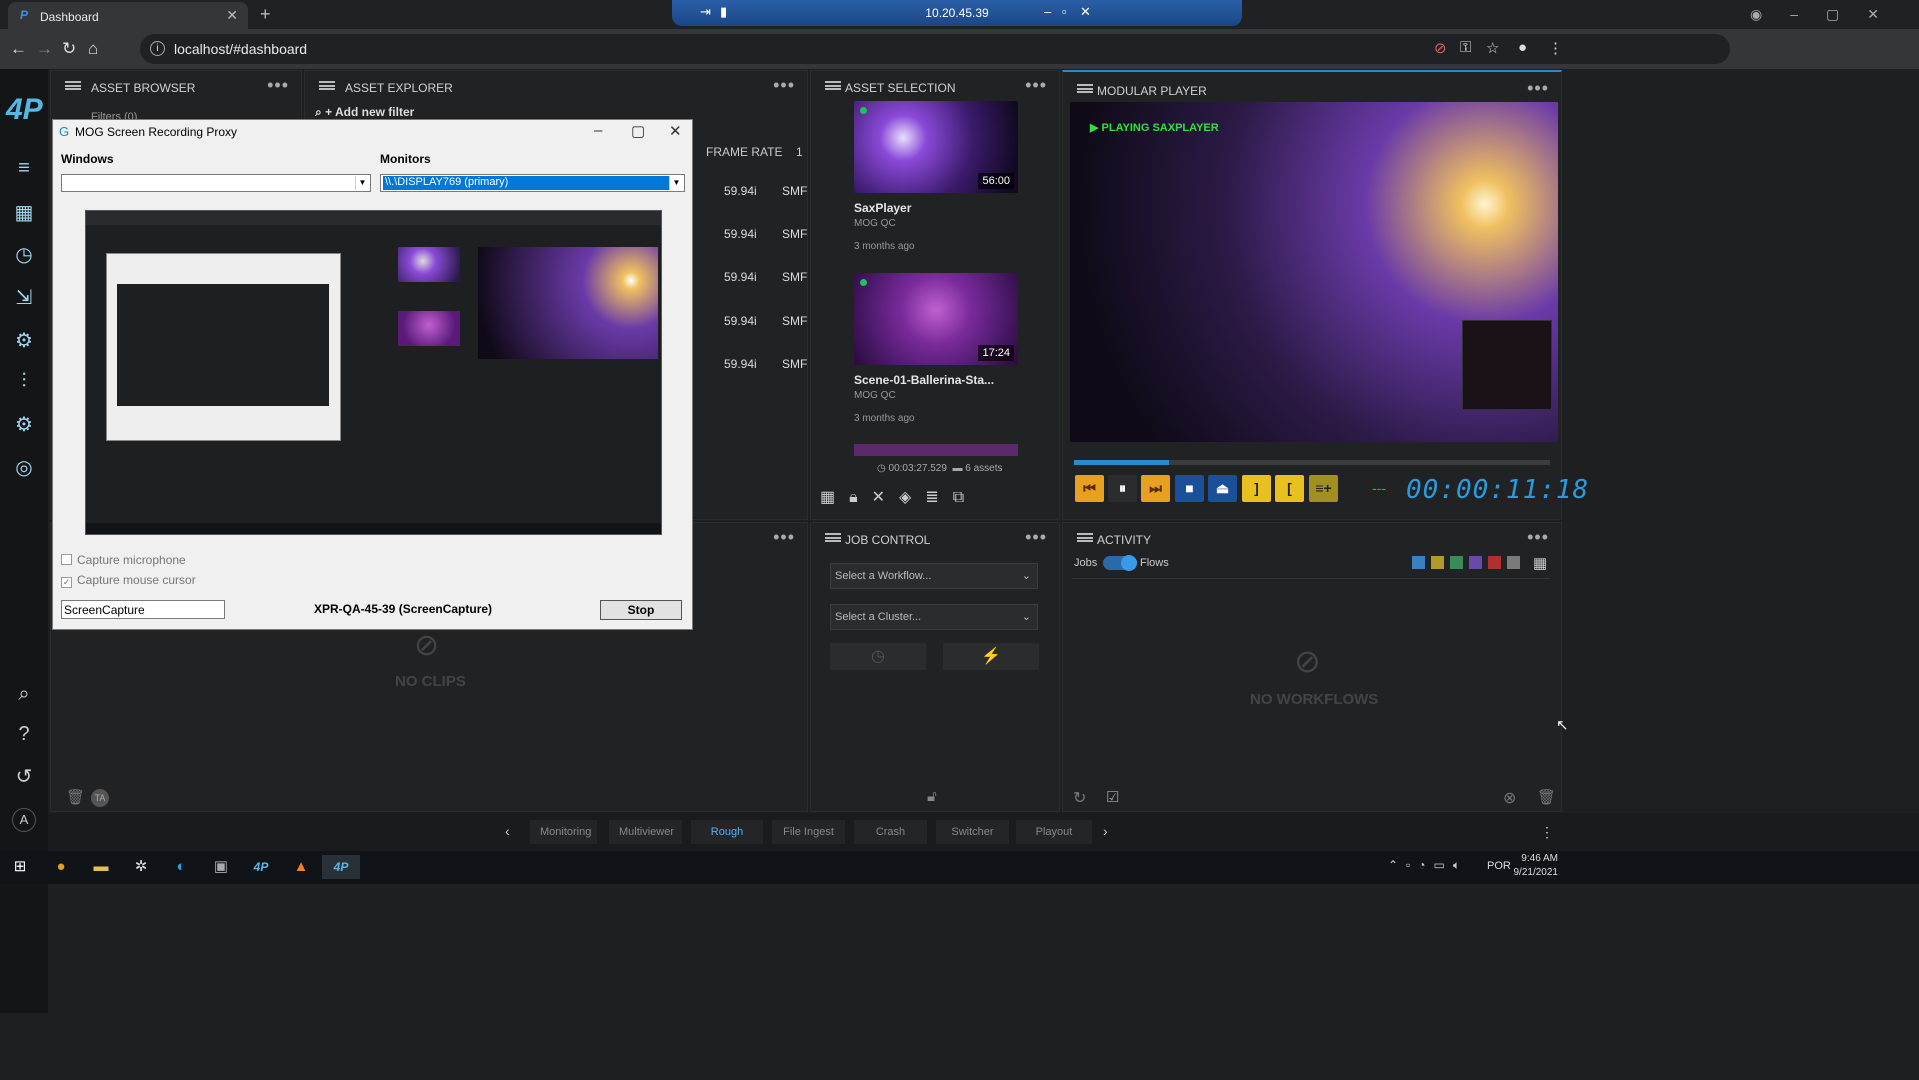 The height and width of the screenshot is (1080, 1919). Describe the element at coordinates (20, 867) in the screenshot. I see `windows-start-icon: ⊞` at that location.